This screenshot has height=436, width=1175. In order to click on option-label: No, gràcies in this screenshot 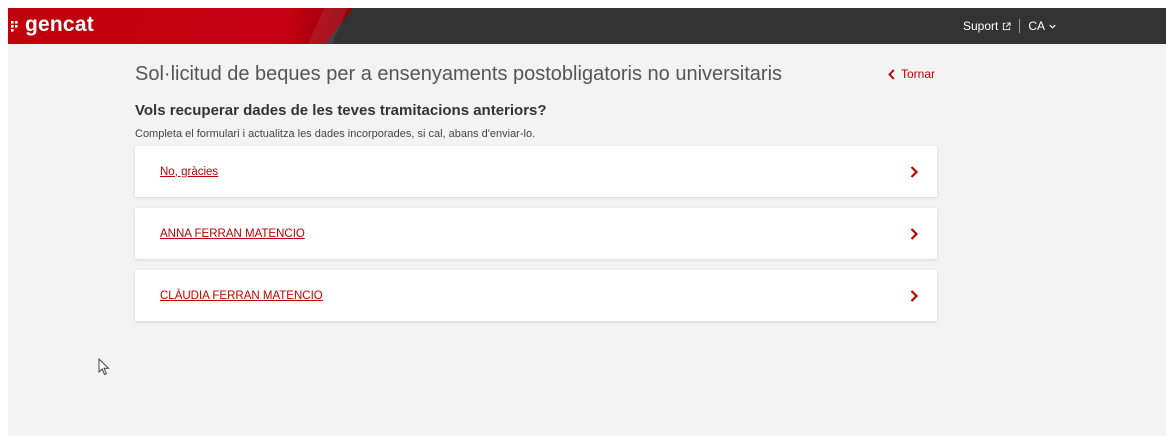, I will do `click(189, 171)`.